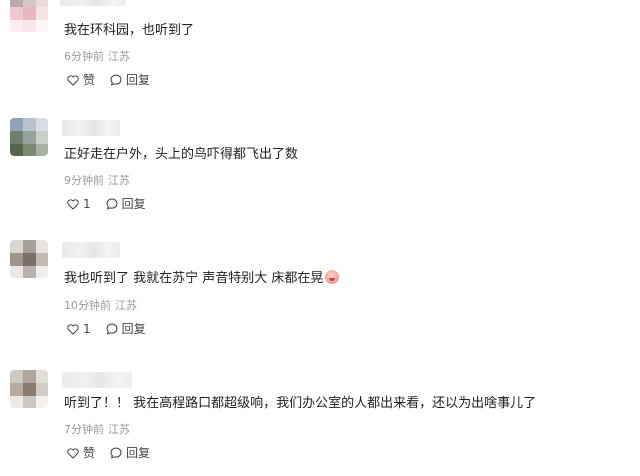 The height and width of the screenshot is (476, 640). I want to click on comment-text-content: 我也听到了 我就在苏宁 声音特别大 床都在晃, so click(194, 278).